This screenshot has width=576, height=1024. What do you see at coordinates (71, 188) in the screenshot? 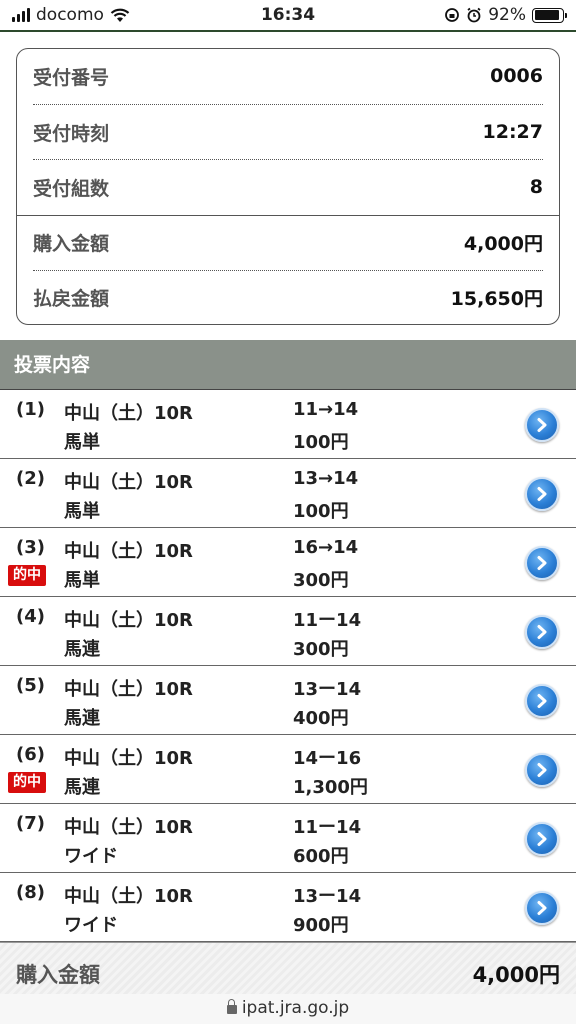
I see `summary-label: 受付組数` at bounding box center [71, 188].